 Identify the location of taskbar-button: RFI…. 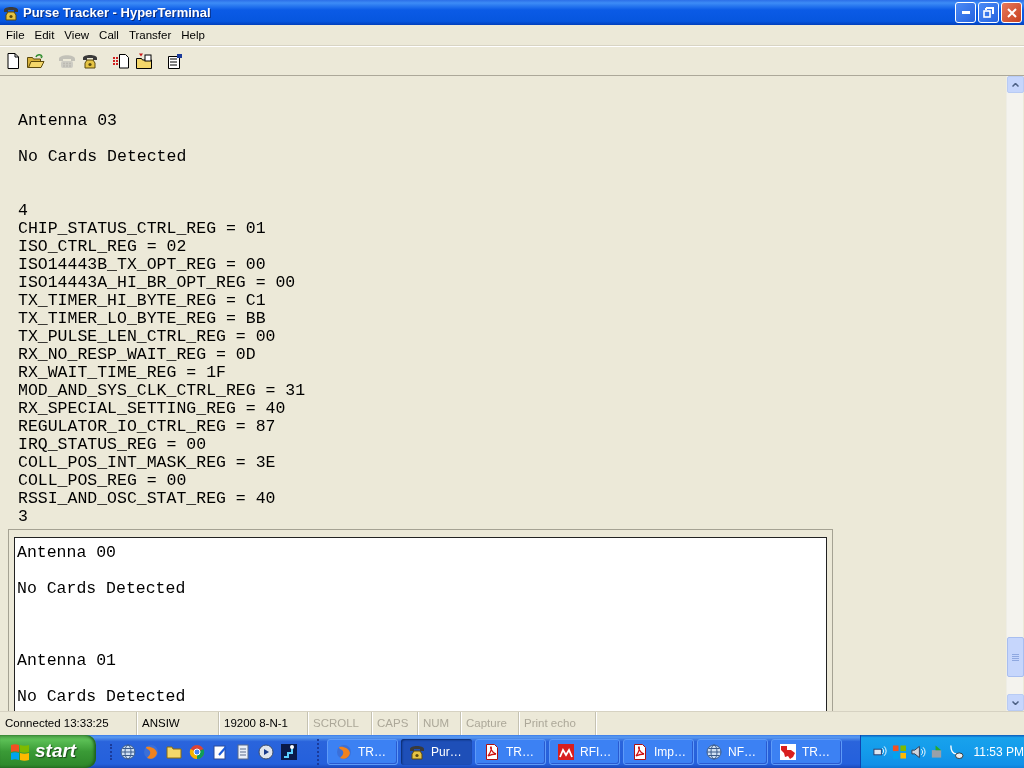
(584, 751).